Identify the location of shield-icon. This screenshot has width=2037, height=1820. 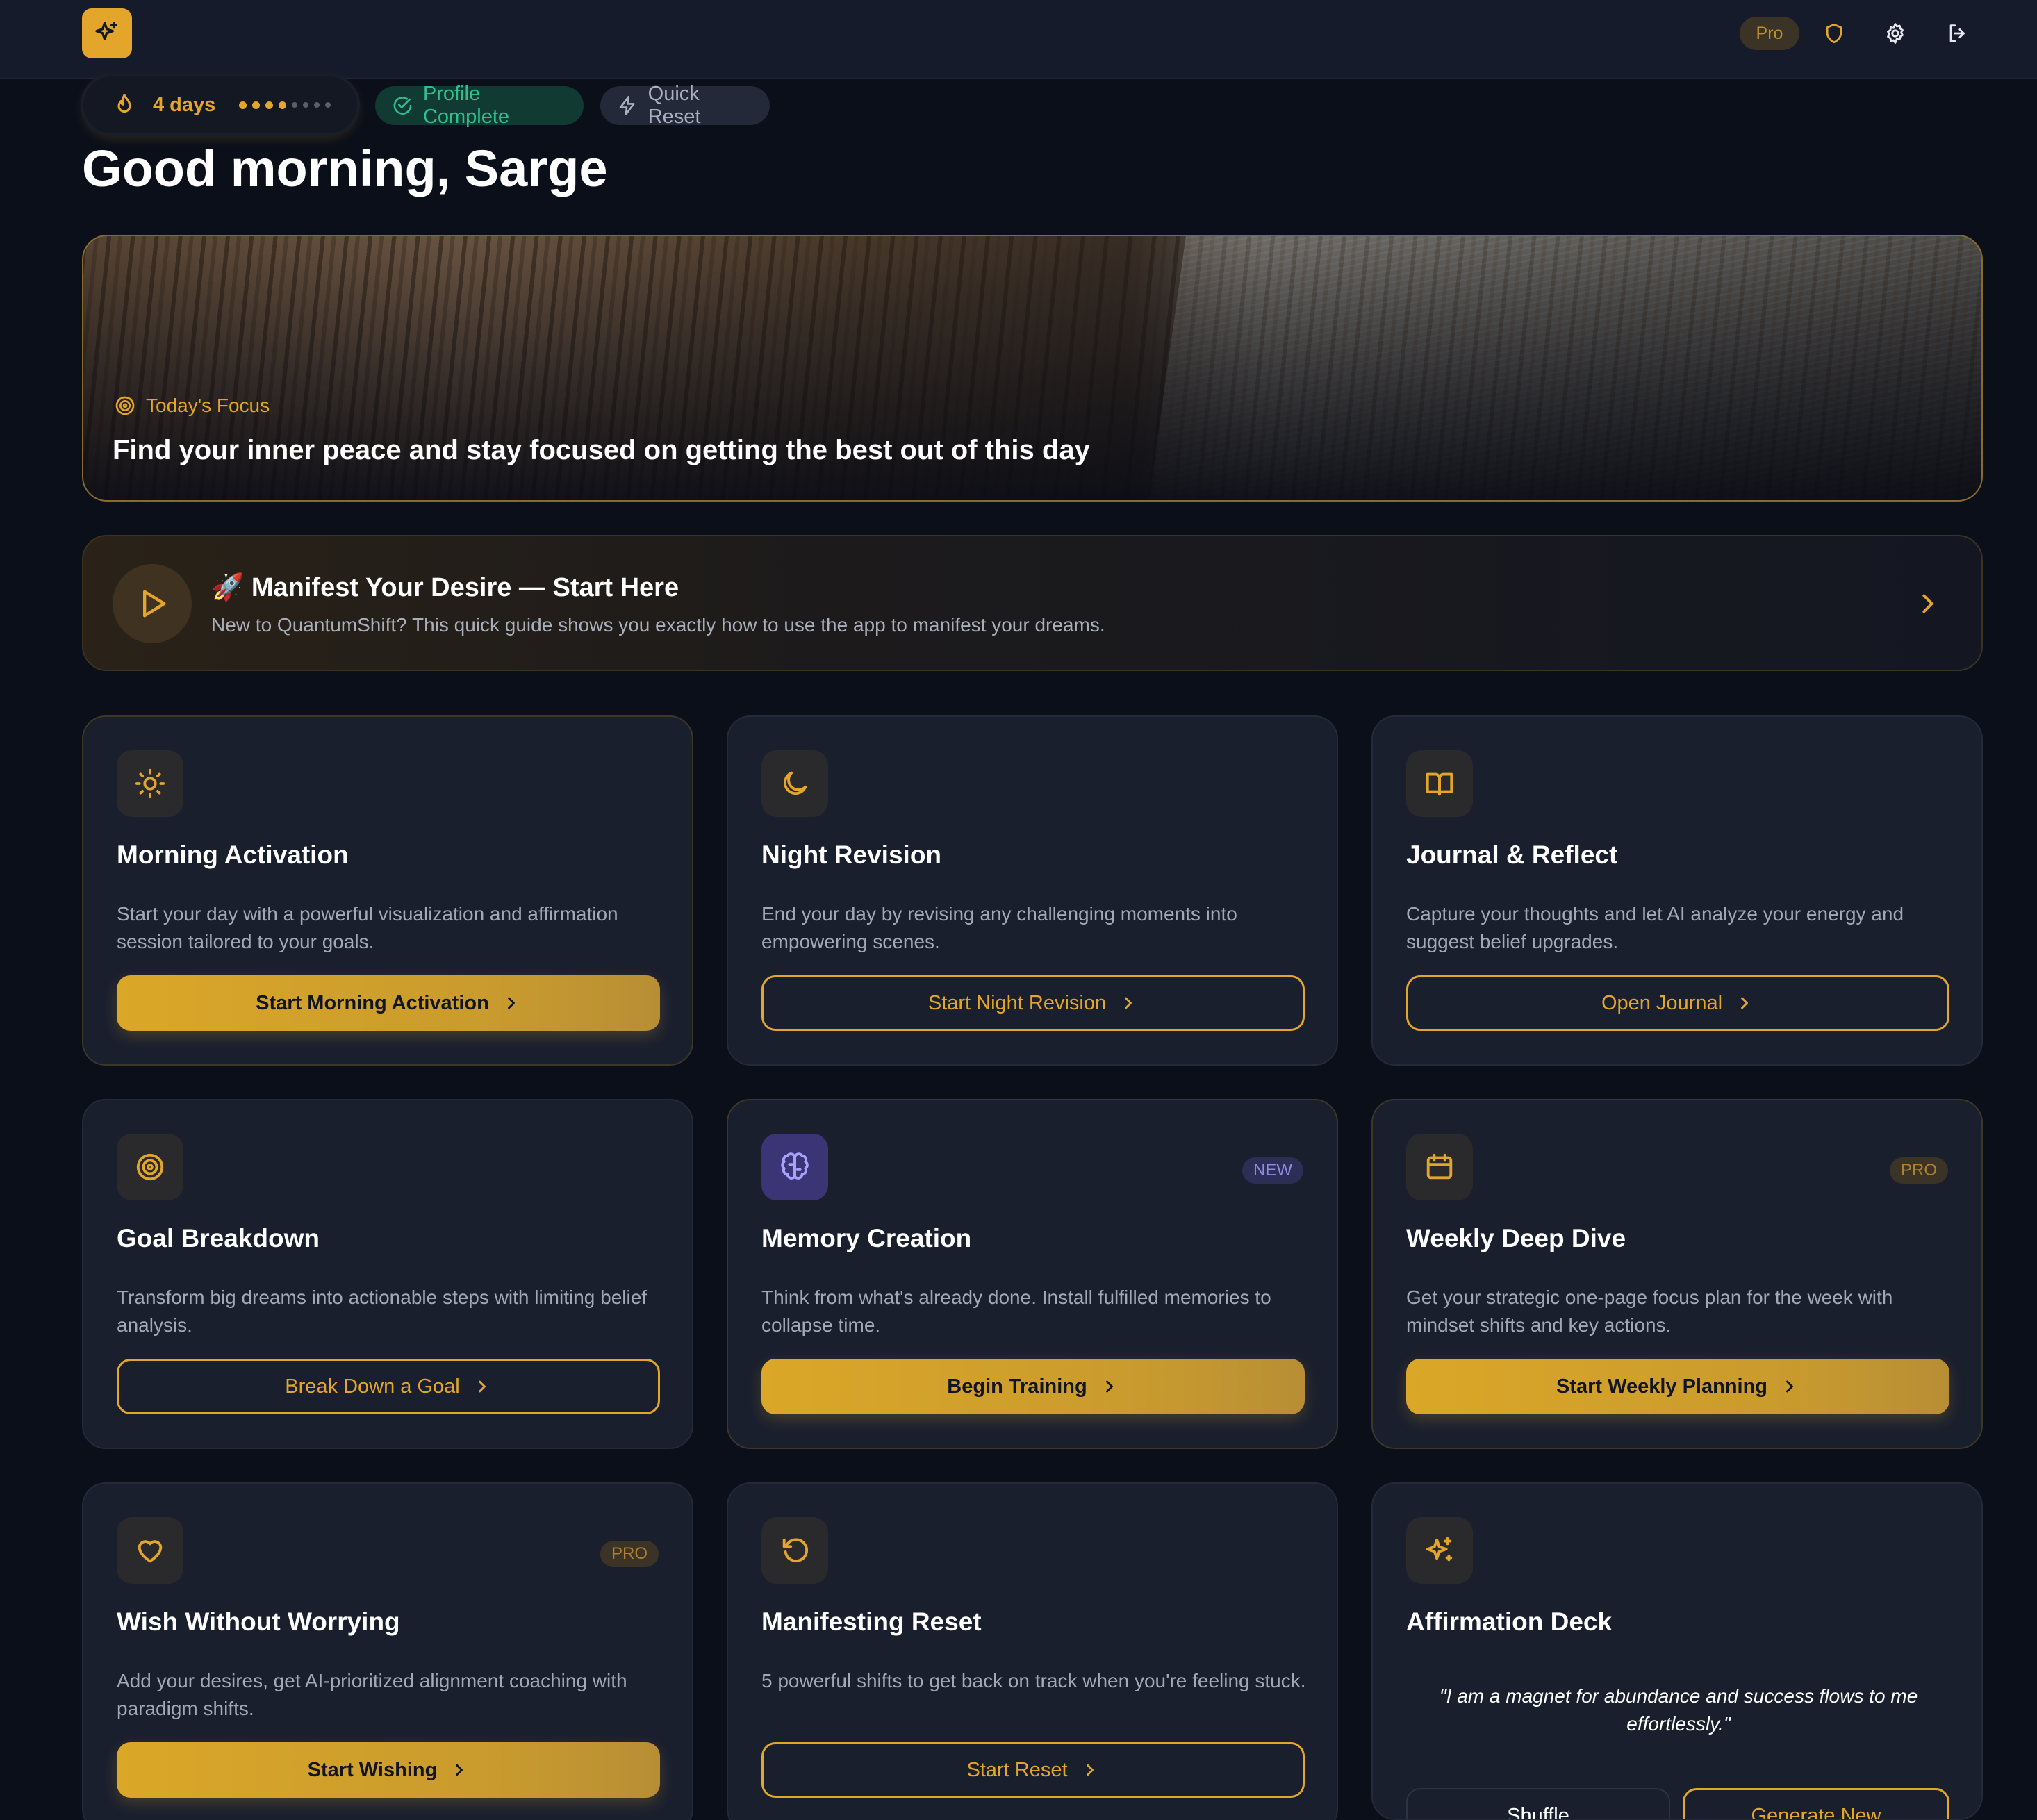
(1834, 33).